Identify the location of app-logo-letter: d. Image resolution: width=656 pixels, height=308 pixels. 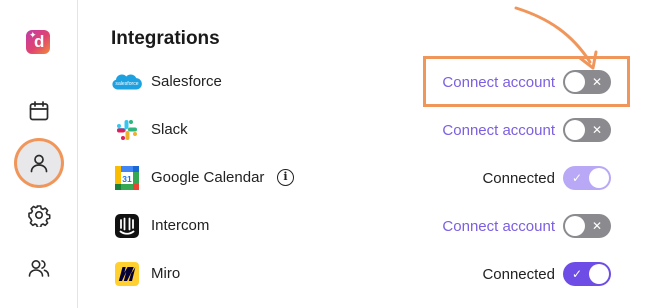
(39, 41).